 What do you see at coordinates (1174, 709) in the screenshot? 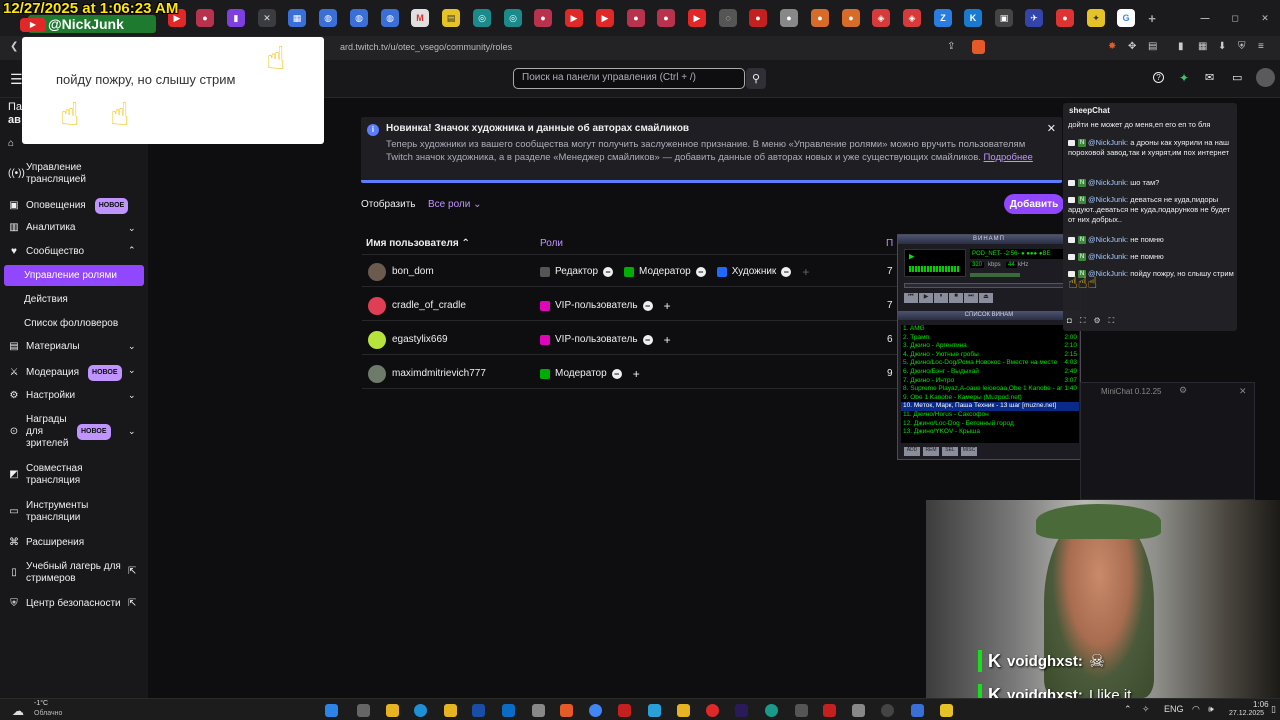
I see `language-indicator: ENG` at bounding box center [1174, 709].